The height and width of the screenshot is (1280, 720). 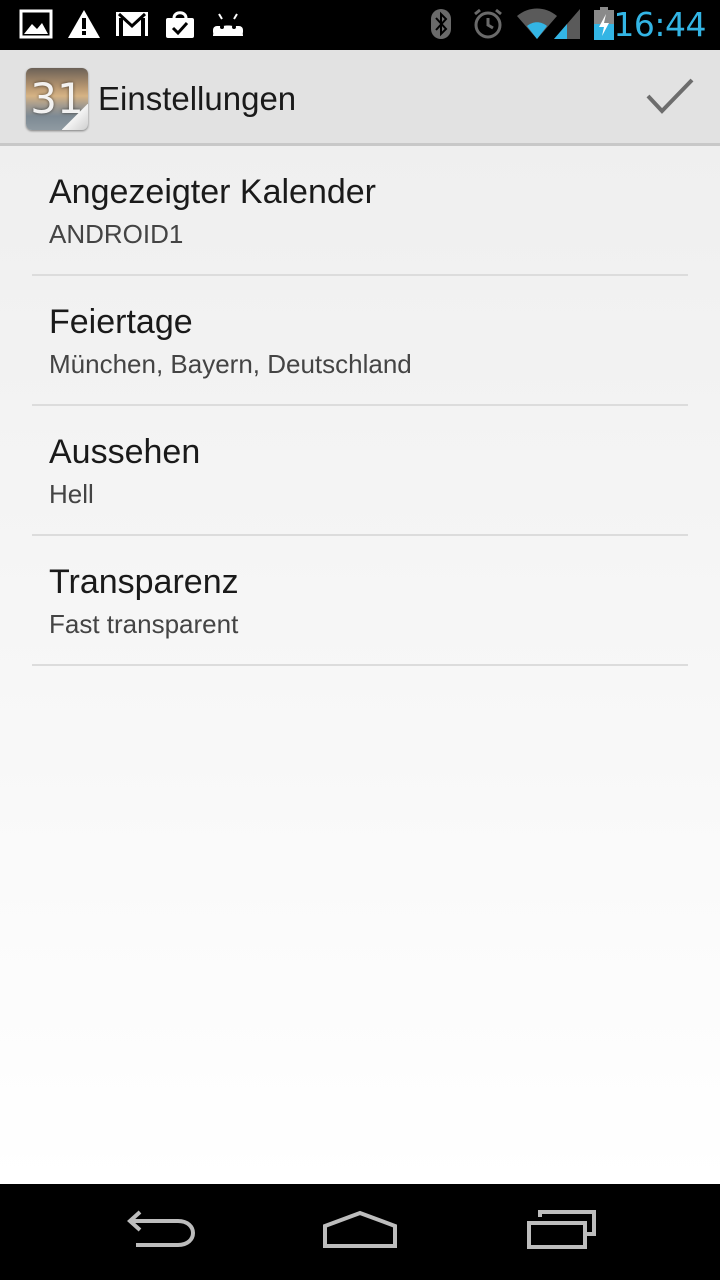 What do you see at coordinates (180, 24) in the screenshot?
I see `shopping-bag-icon` at bounding box center [180, 24].